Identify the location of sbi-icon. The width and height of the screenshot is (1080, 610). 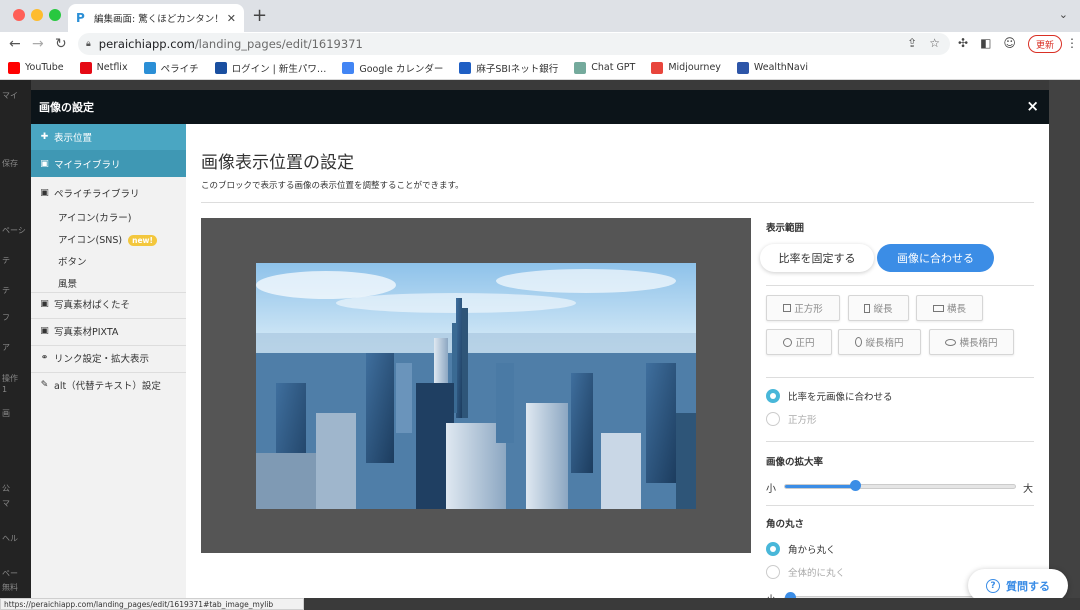
(465, 67).